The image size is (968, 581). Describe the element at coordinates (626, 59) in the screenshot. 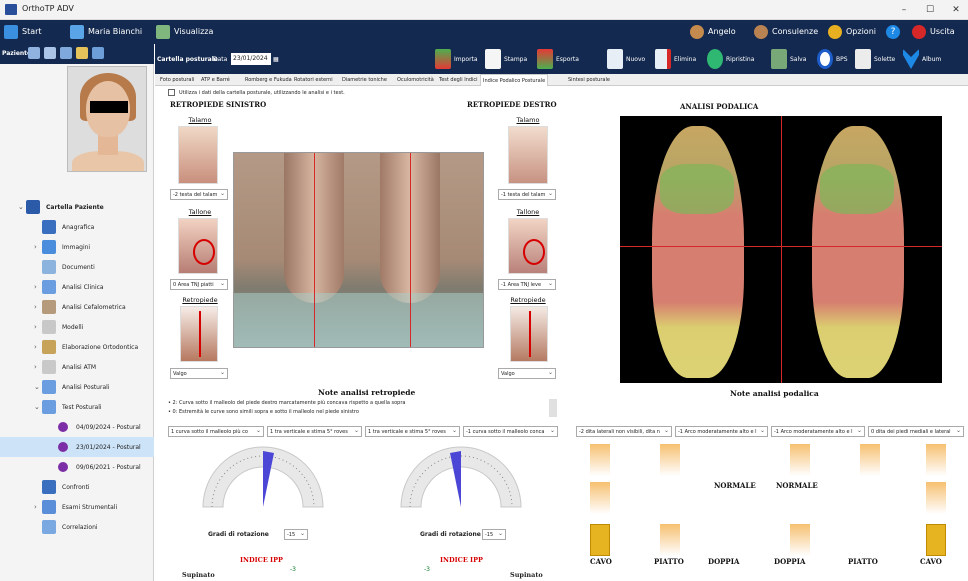

I see `nuovo-button: Nuovo` at that location.